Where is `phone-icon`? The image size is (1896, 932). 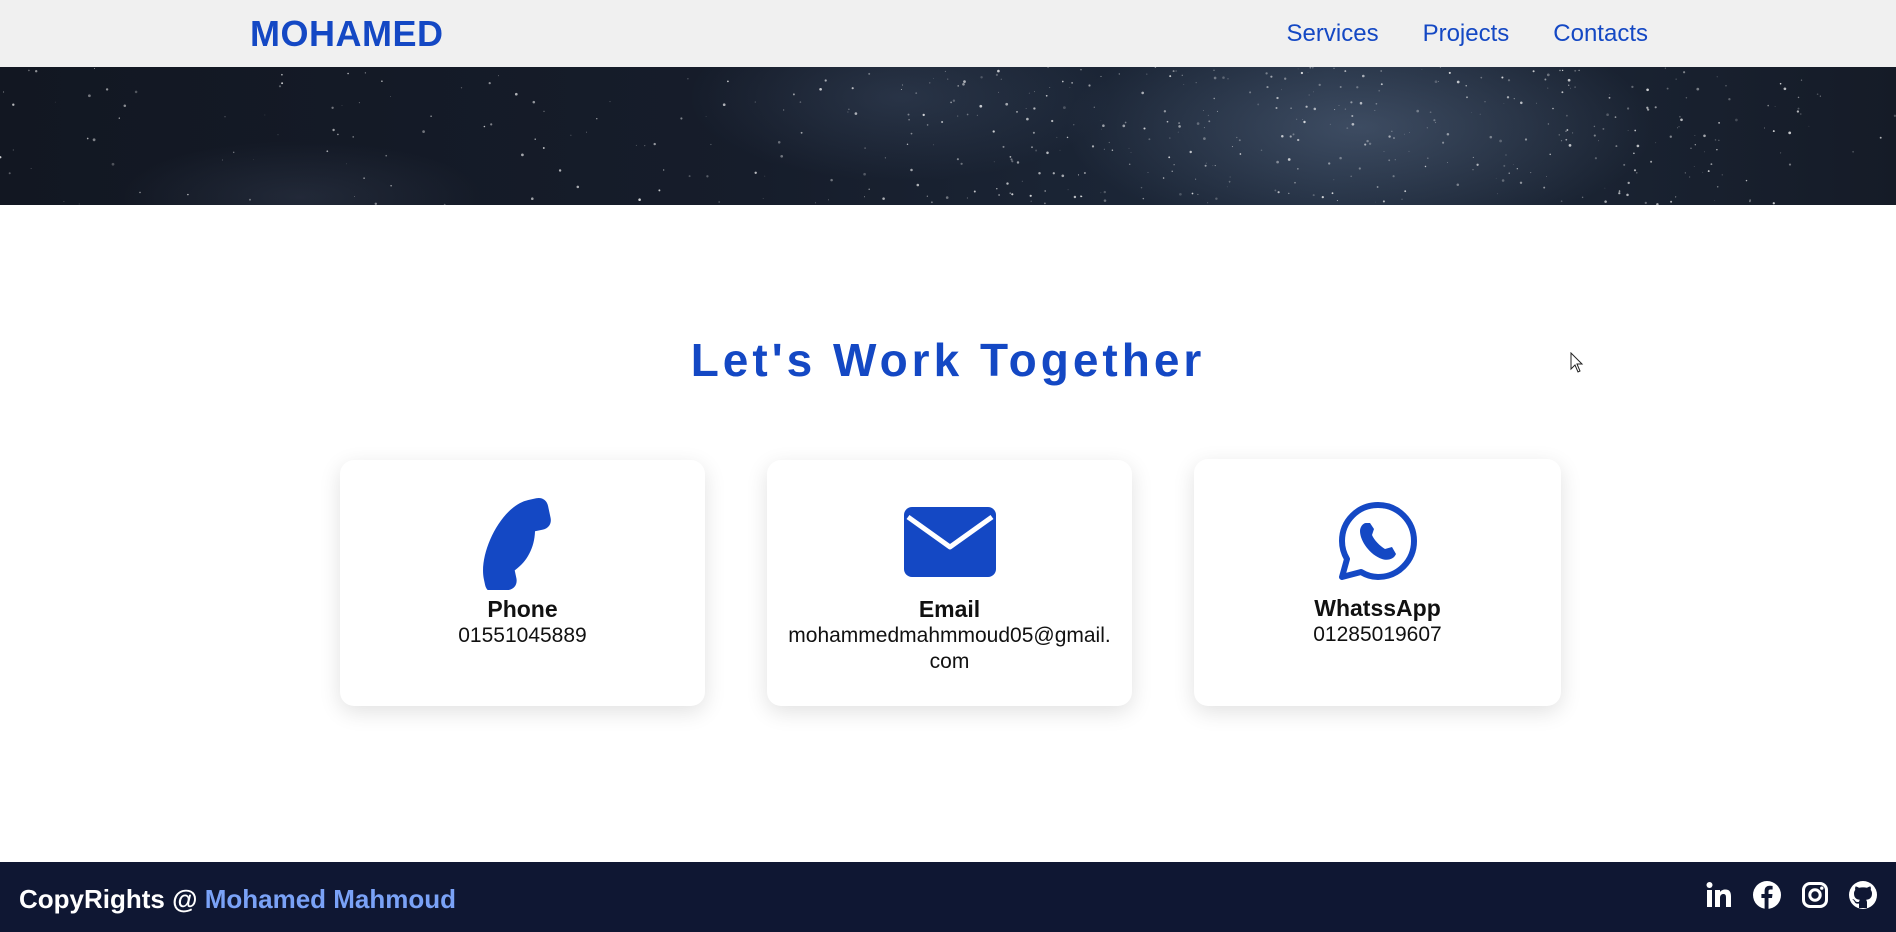 phone-icon is located at coordinates (522, 542).